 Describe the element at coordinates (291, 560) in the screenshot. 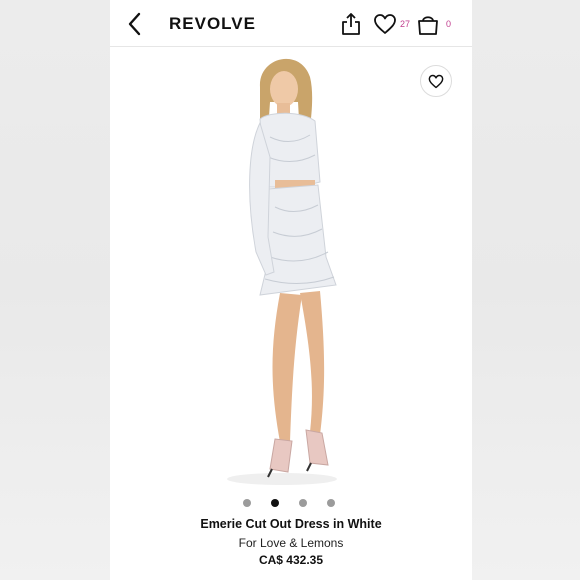

I see `product-price: CA$ 432.35` at that location.